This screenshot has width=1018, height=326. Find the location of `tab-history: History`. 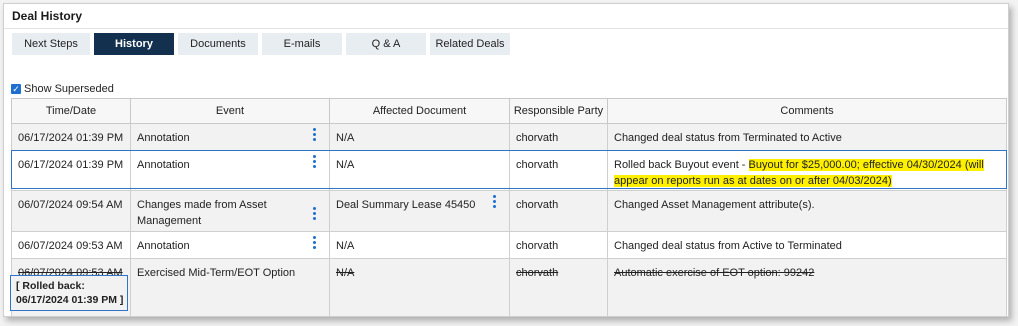

tab-history: History is located at coordinates (134, 44).